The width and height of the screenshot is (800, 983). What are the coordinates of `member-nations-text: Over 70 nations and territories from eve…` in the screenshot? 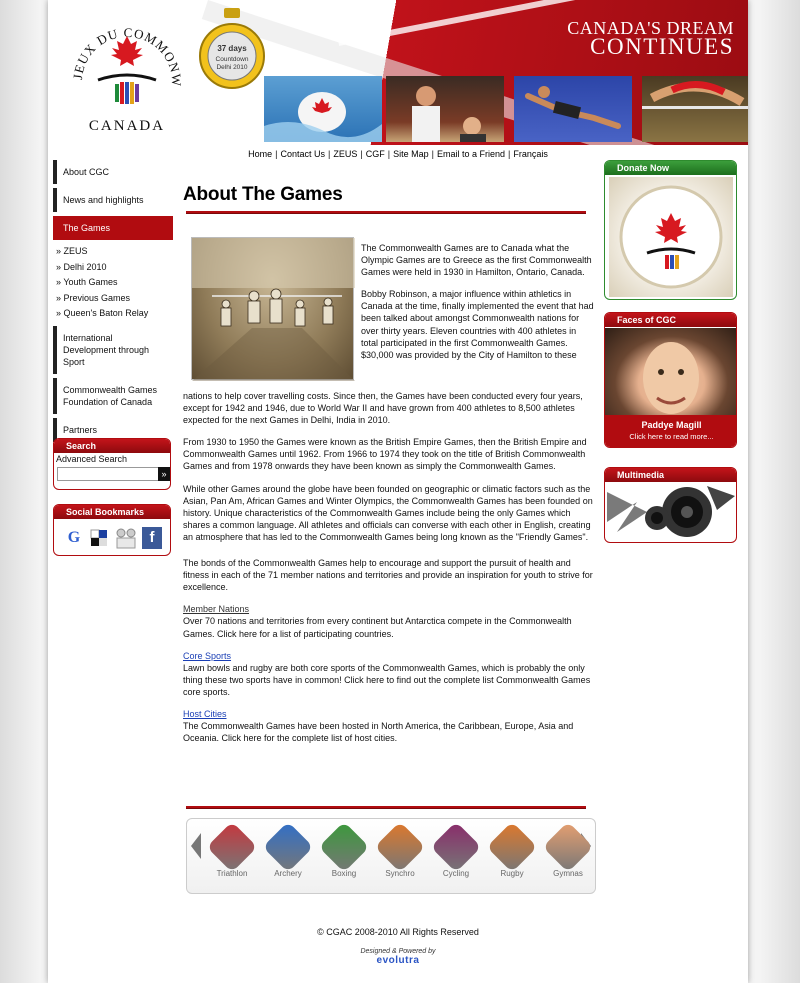 It's located at (377, 627).